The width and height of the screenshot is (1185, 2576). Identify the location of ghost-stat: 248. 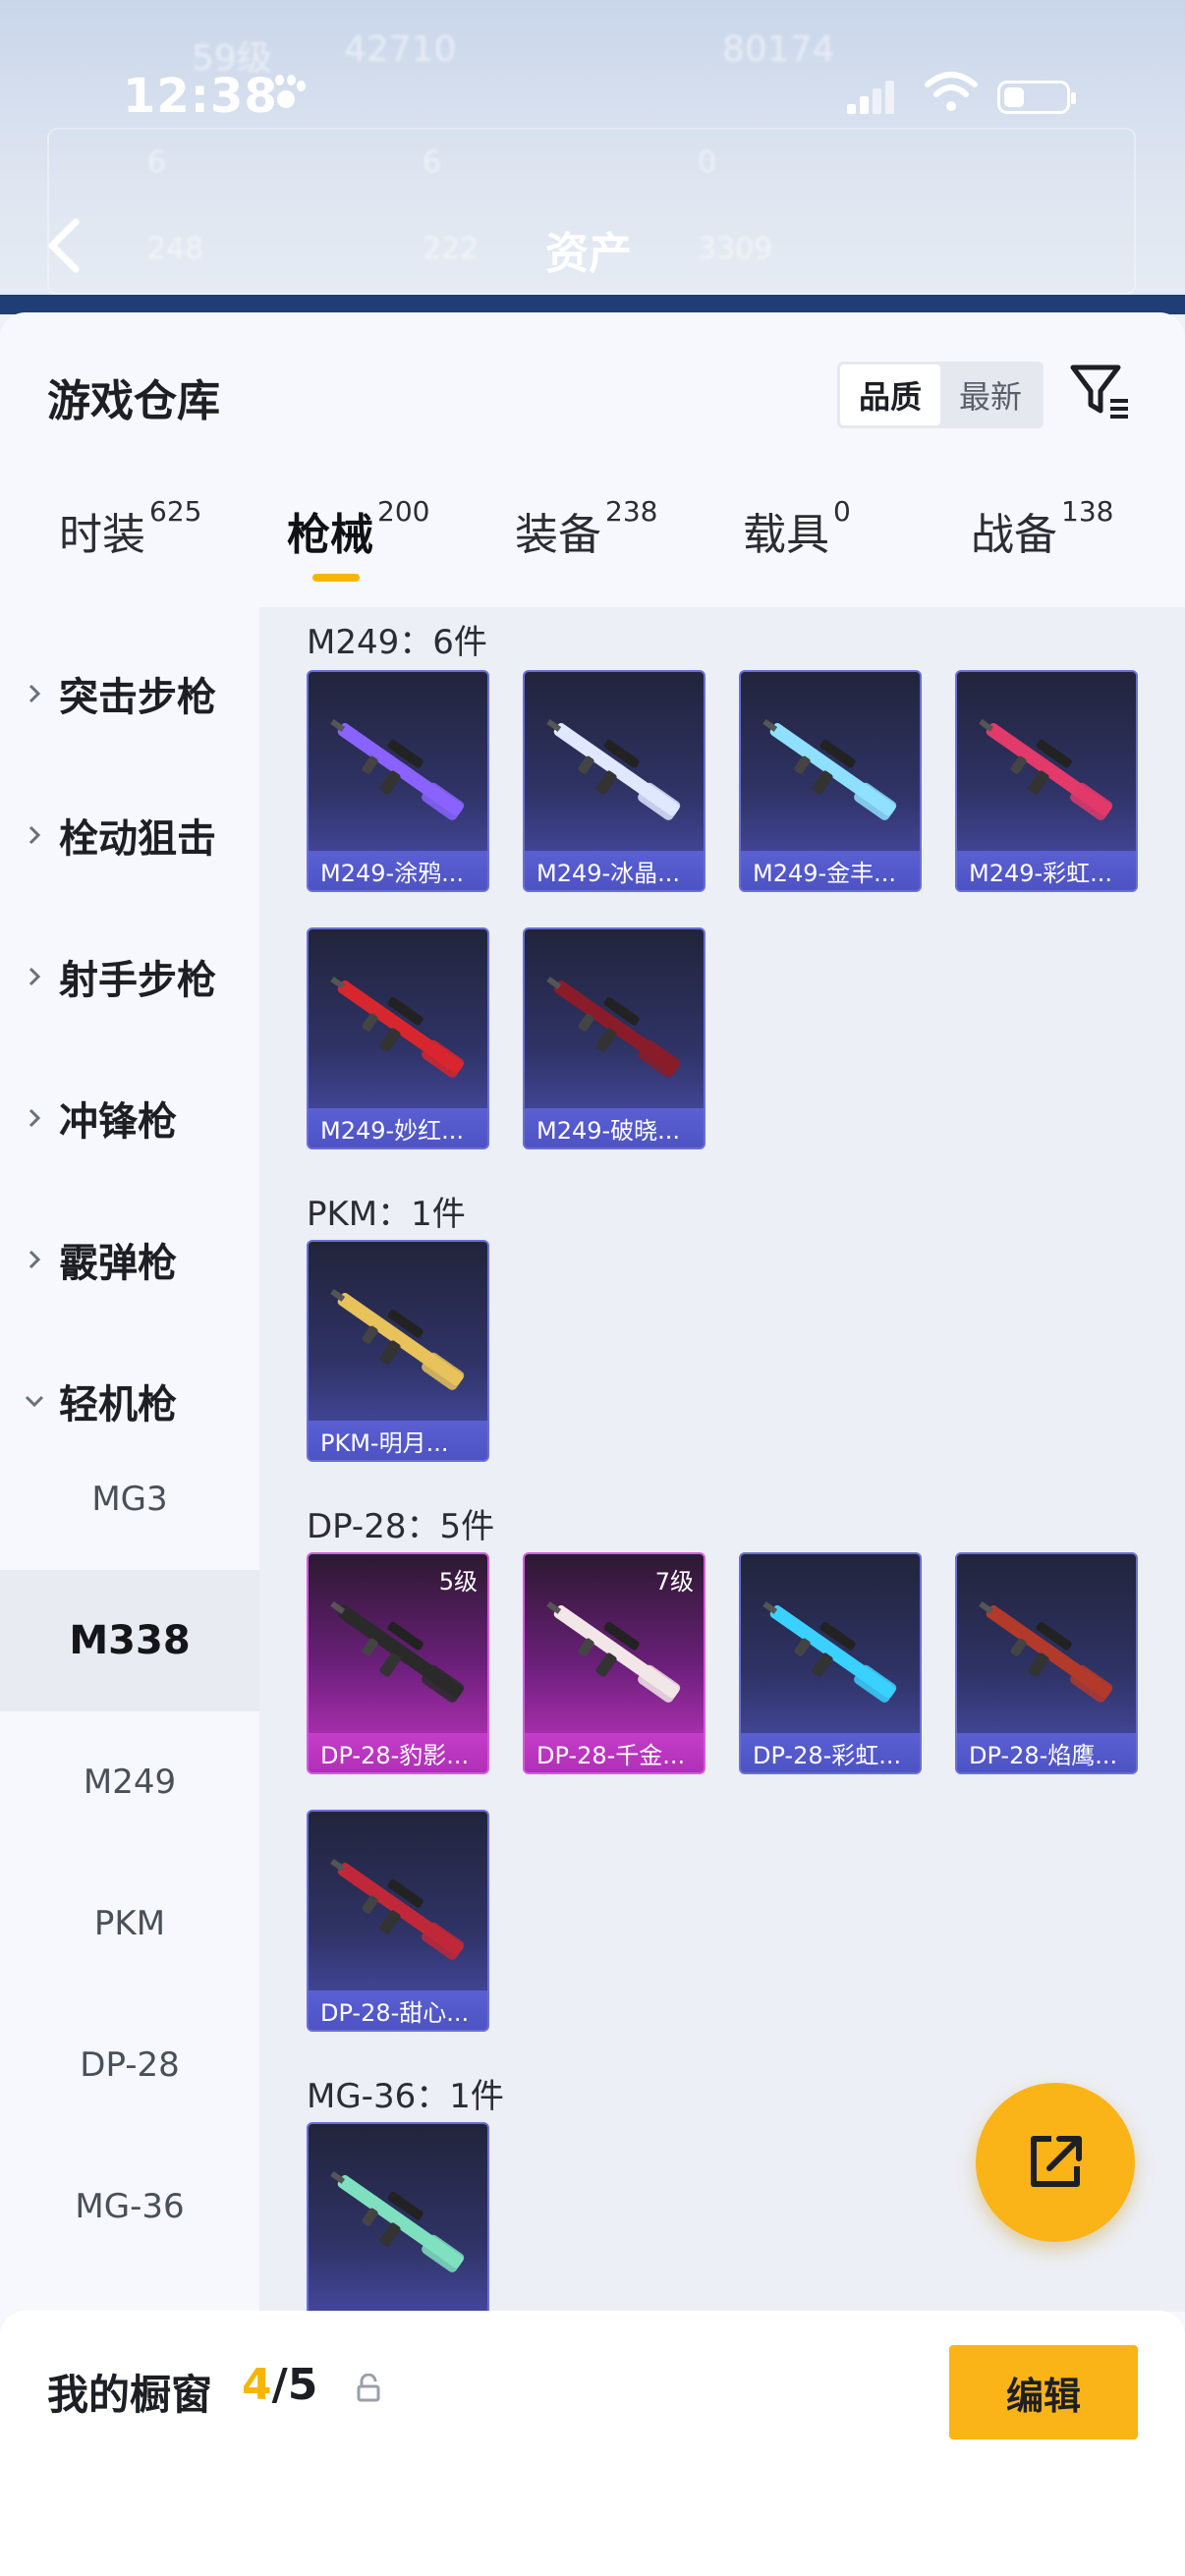
(176, 249).